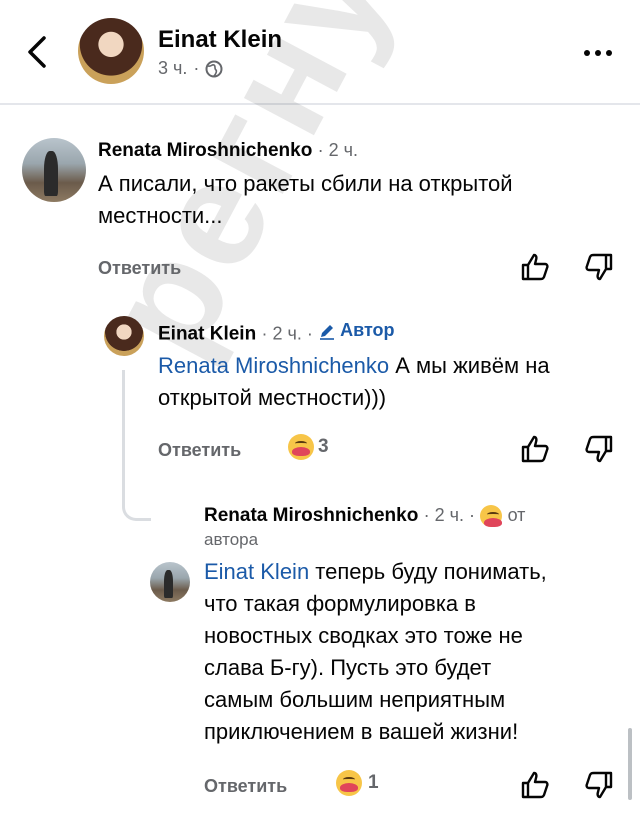 This screenshot has height=814, width=640. What do you see at coordinates (190, 68) in the screenshot?
I see `header-meta: 3 ч. ·` at bounding box center [190, 68].